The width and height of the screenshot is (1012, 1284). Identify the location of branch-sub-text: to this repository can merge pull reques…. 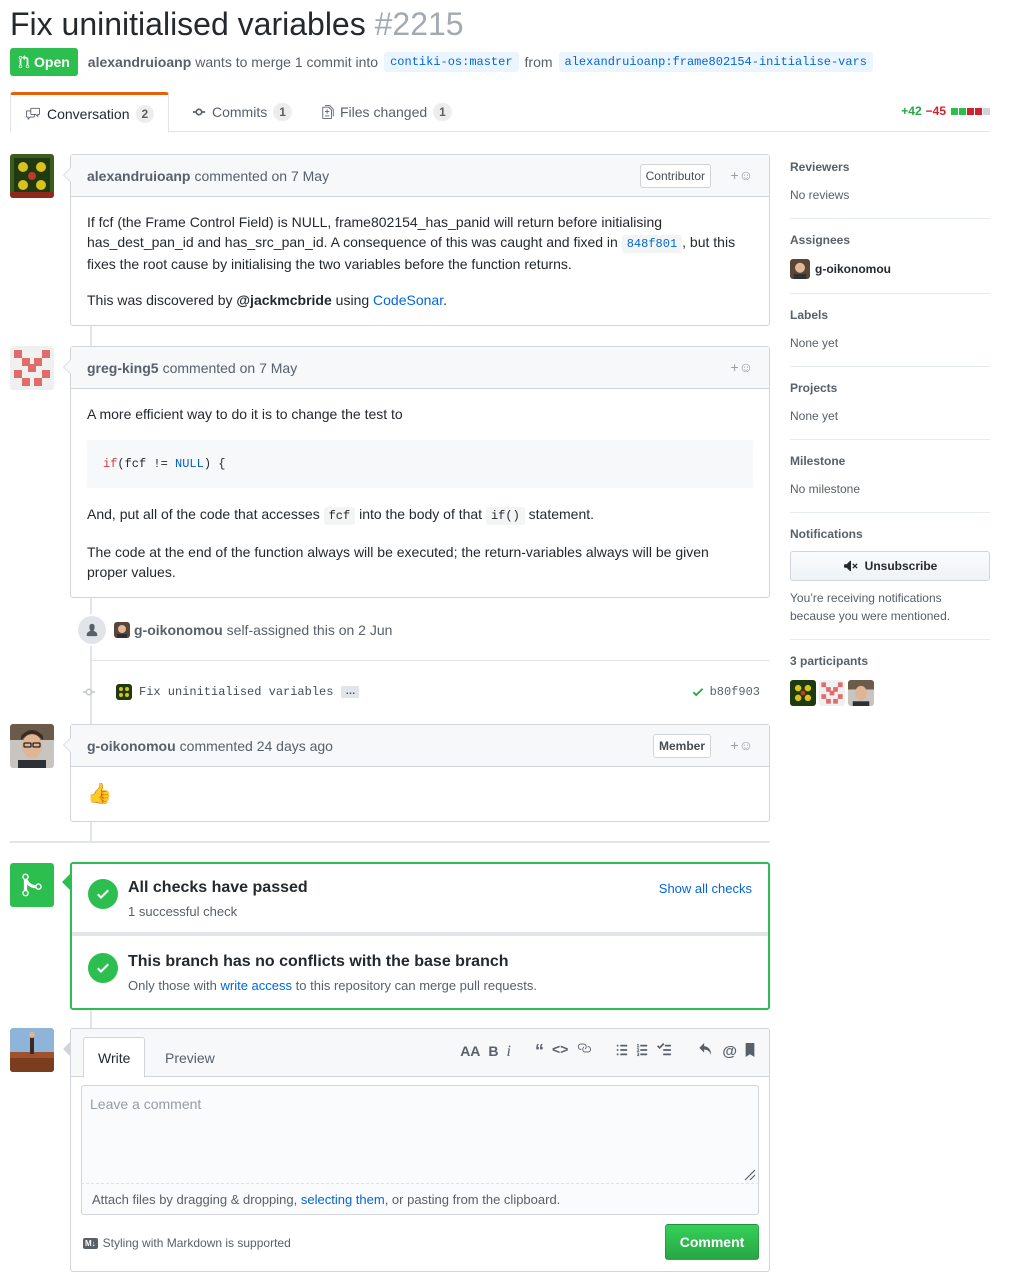
(416, 985).